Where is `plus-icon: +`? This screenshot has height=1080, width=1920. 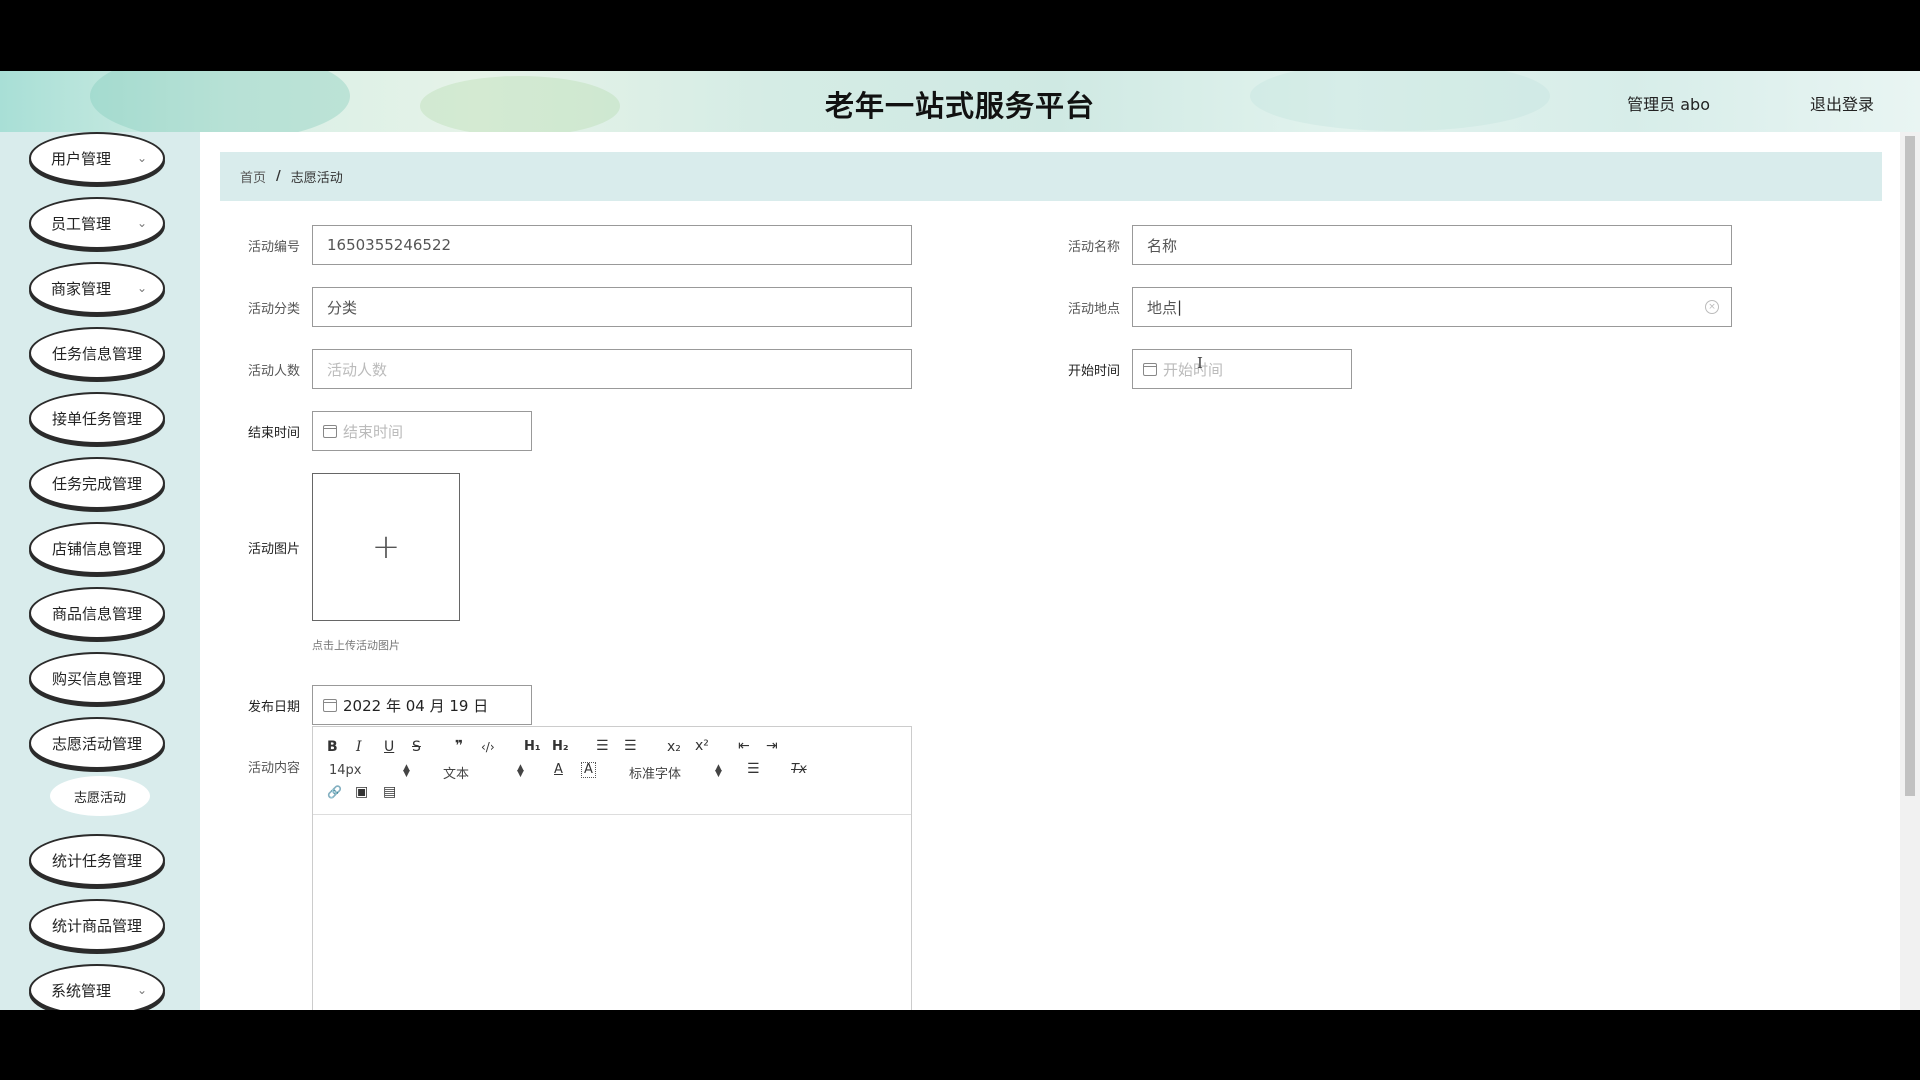 plus-icon: + is located at coordinates (386, 547).